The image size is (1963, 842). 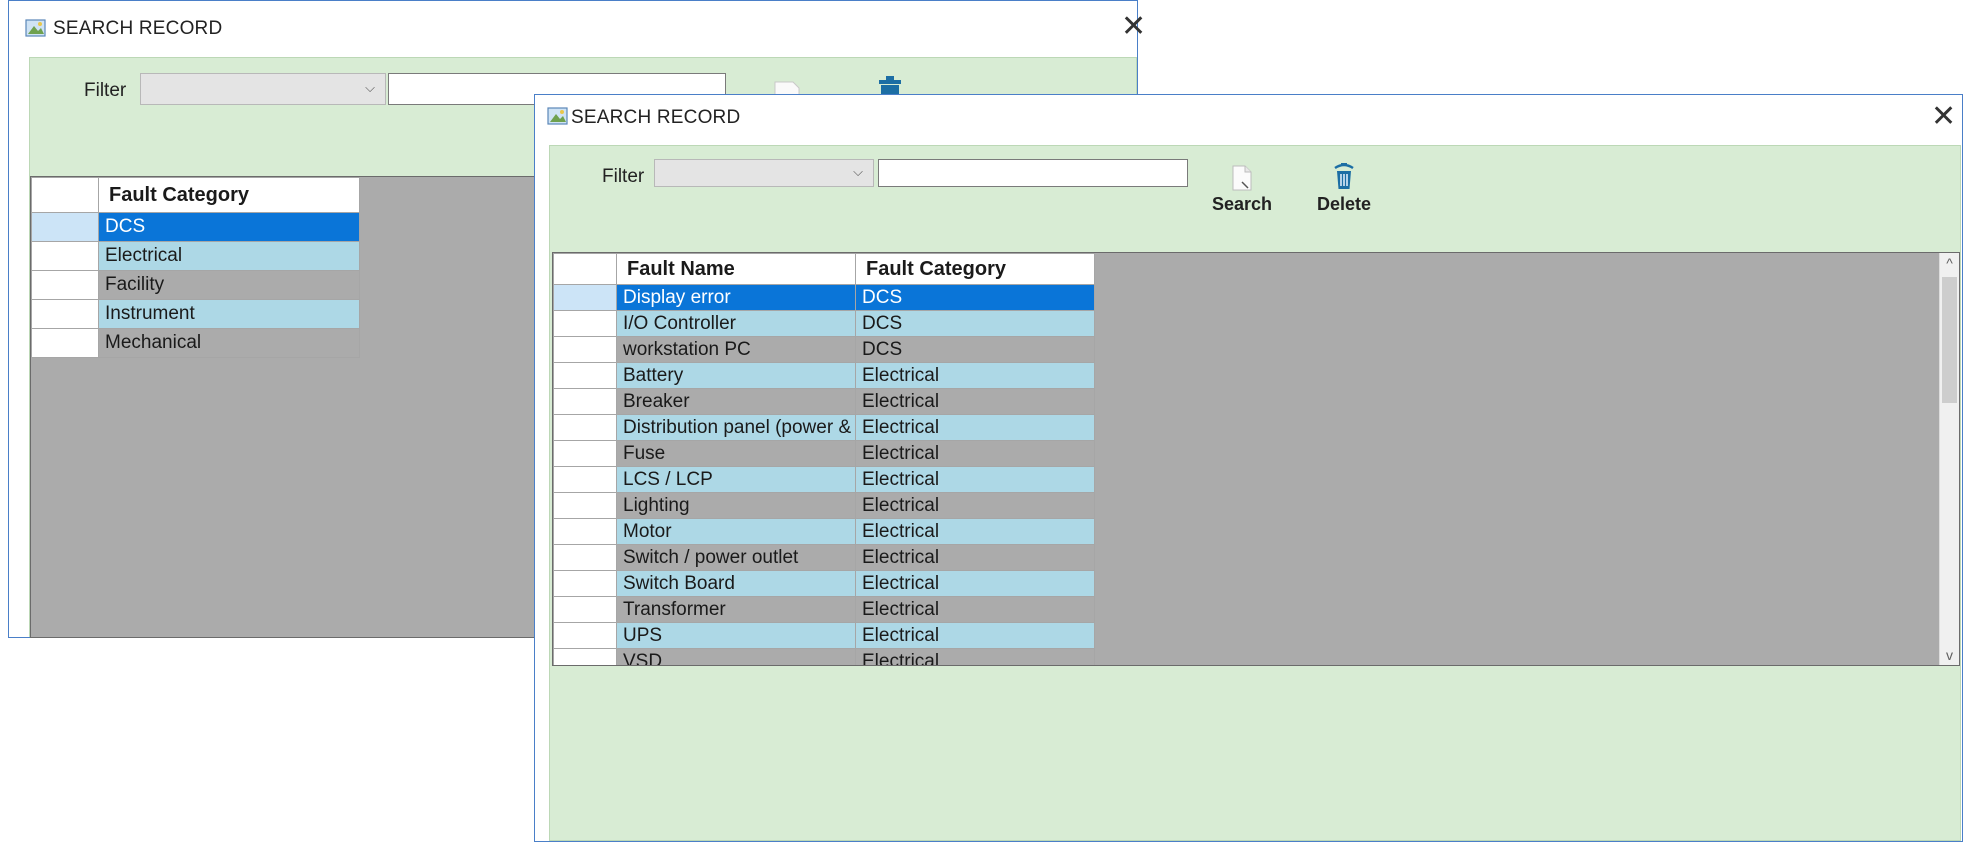 What do you see at coordinates (736, 297) in the screenshot?
I see `table-cell: Display error` at bounding box center [736, 297].